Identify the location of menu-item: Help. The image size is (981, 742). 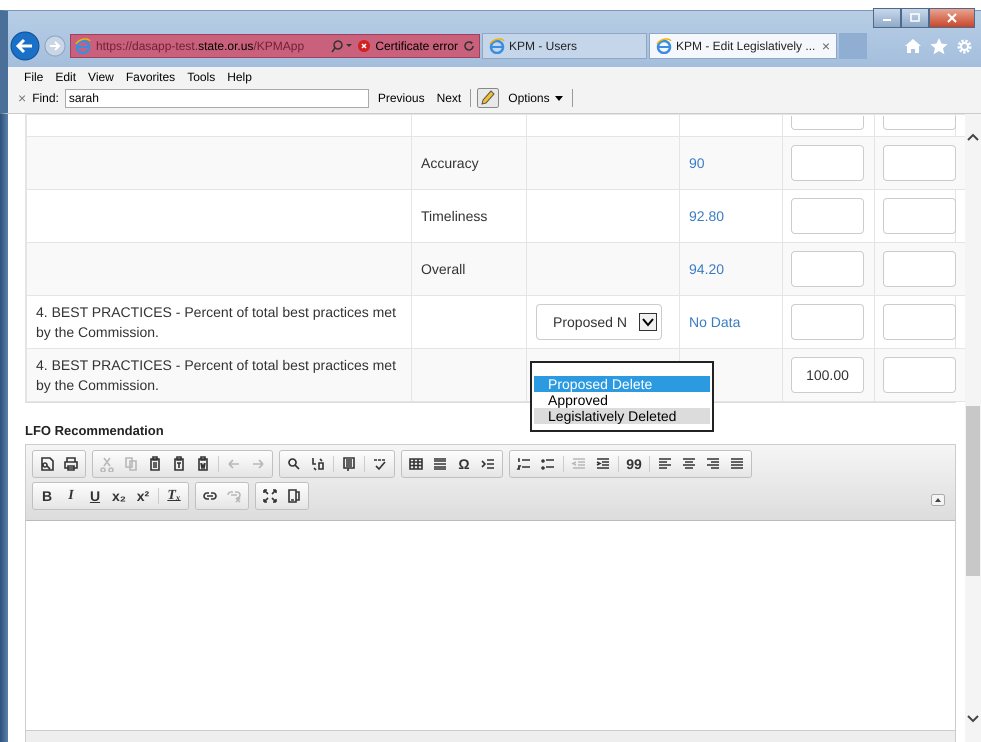
(239, 77).